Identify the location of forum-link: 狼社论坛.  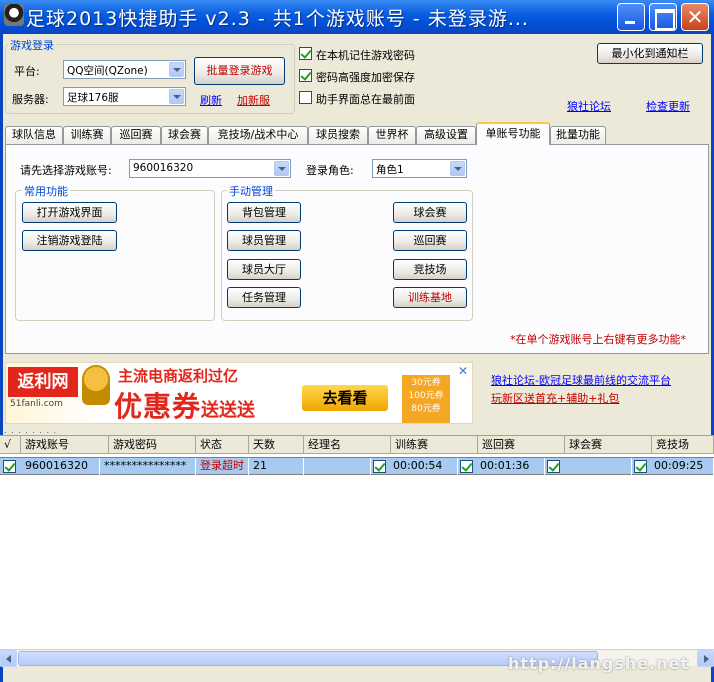
(589, 106).